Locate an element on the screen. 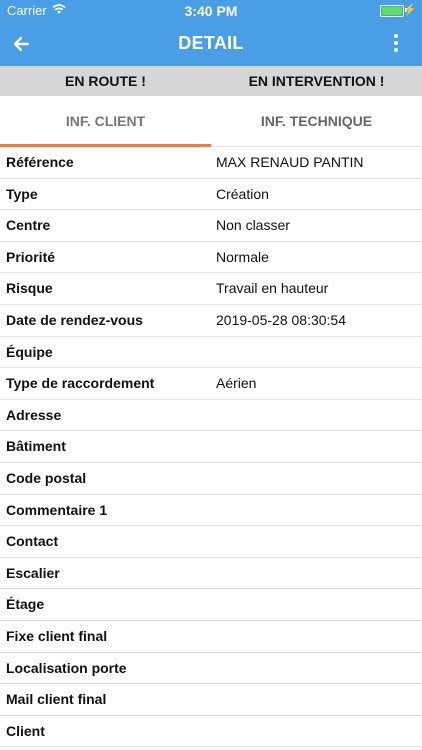  nav-bar: DETAIL is located at coordinates (211, 44).